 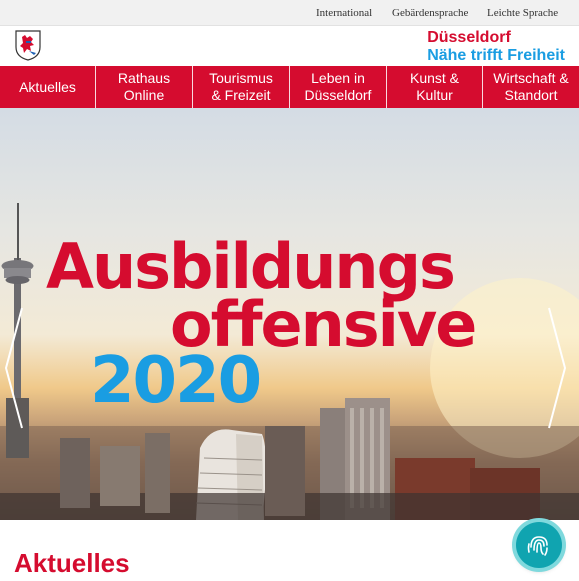 I want to click on brand-city: Düsseldorf, so click(x=469, y=37).